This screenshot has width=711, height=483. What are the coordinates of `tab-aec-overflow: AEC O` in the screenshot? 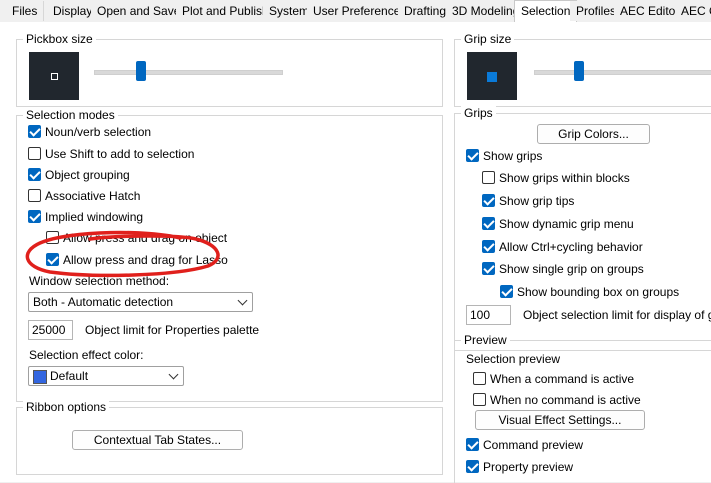 It's located at (693, 11).